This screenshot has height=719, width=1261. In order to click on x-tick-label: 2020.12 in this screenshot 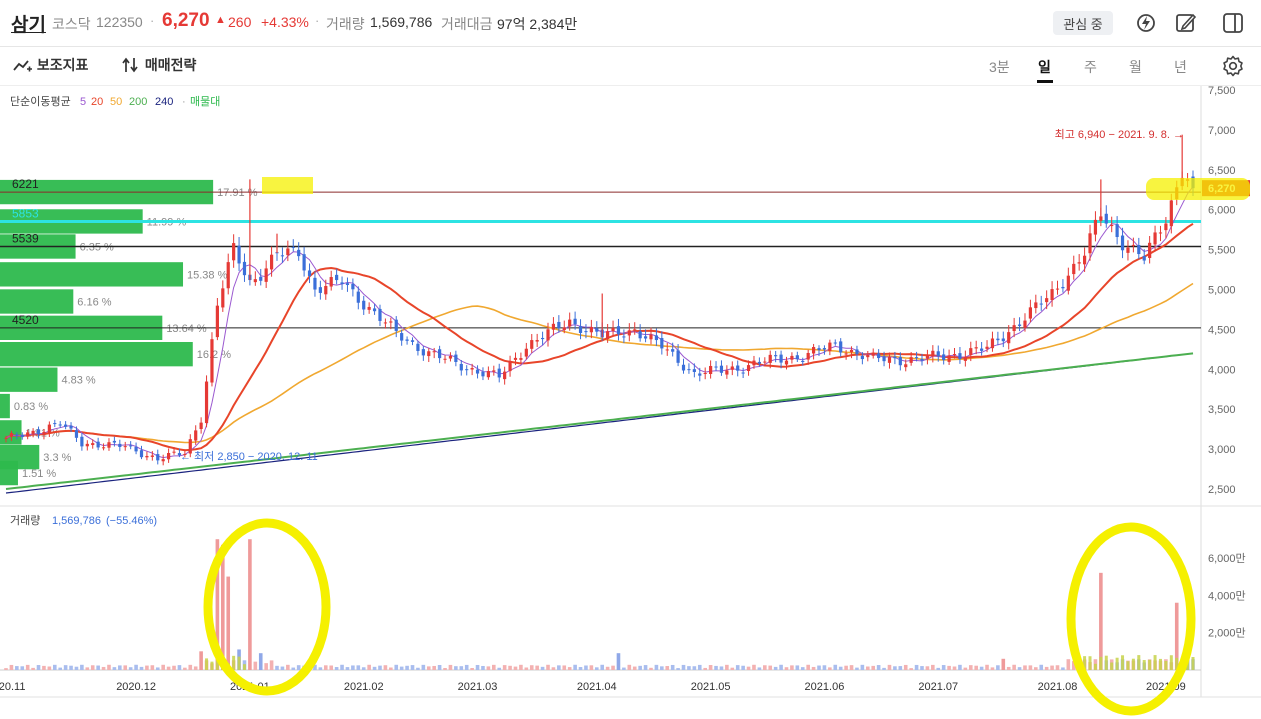, I will do `click(136, 687)`.